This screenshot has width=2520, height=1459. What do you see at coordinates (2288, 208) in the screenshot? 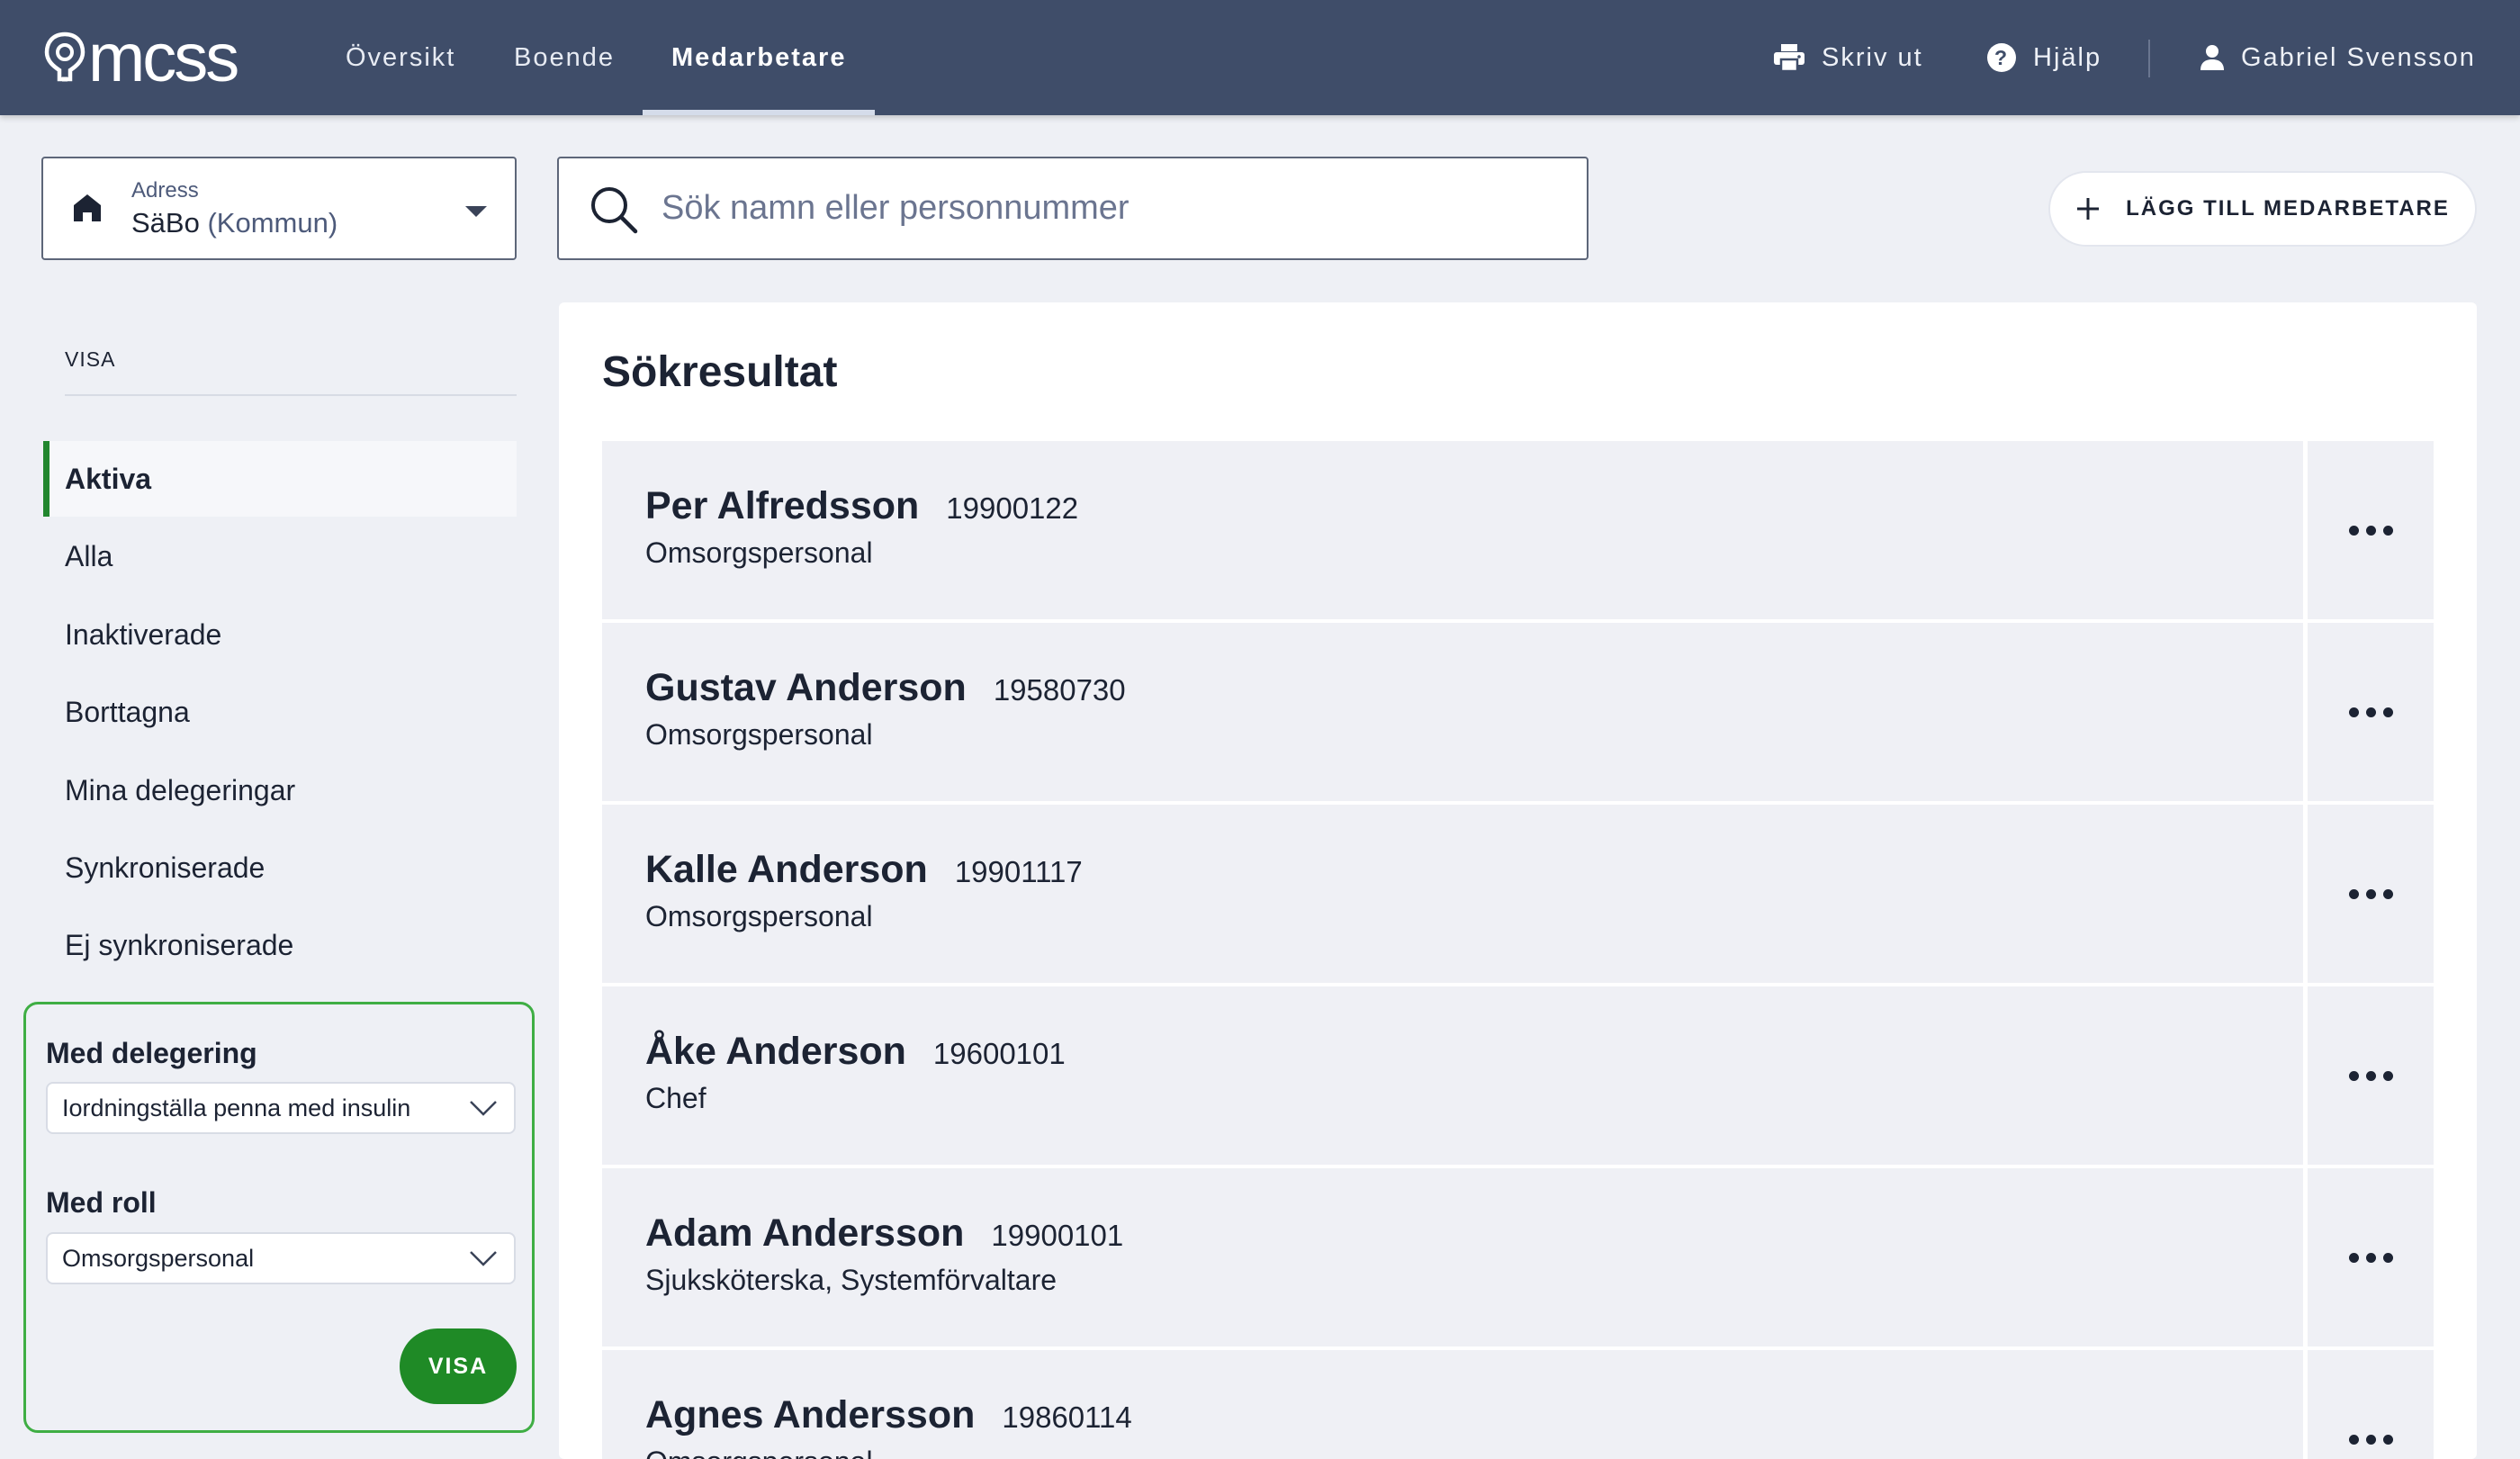
I see `add-employee-label: LÄGG TILL MEDARBETARE` at bounding box center [2288, 208].